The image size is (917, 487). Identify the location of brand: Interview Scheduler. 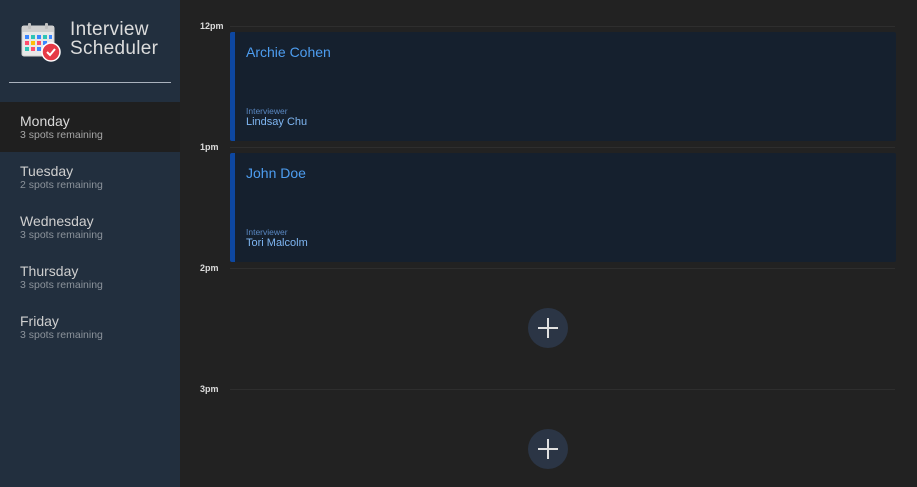
(89, 41).